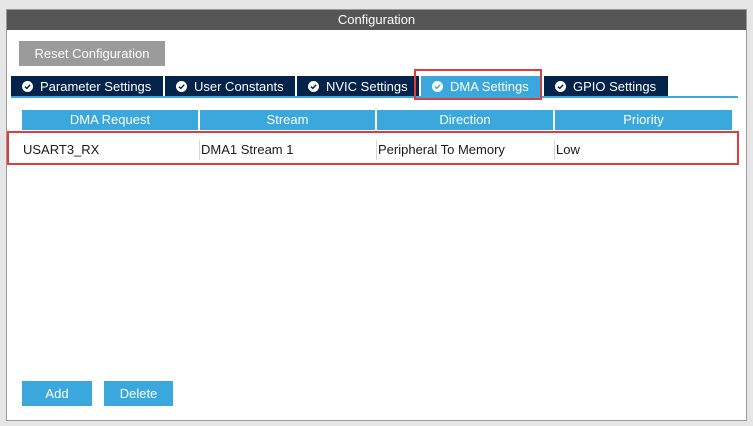  What do you see at coordinates (367, 86) in the screenshot?
I see `tab-label: NVIC Settings` at bounding box center [367, 86].